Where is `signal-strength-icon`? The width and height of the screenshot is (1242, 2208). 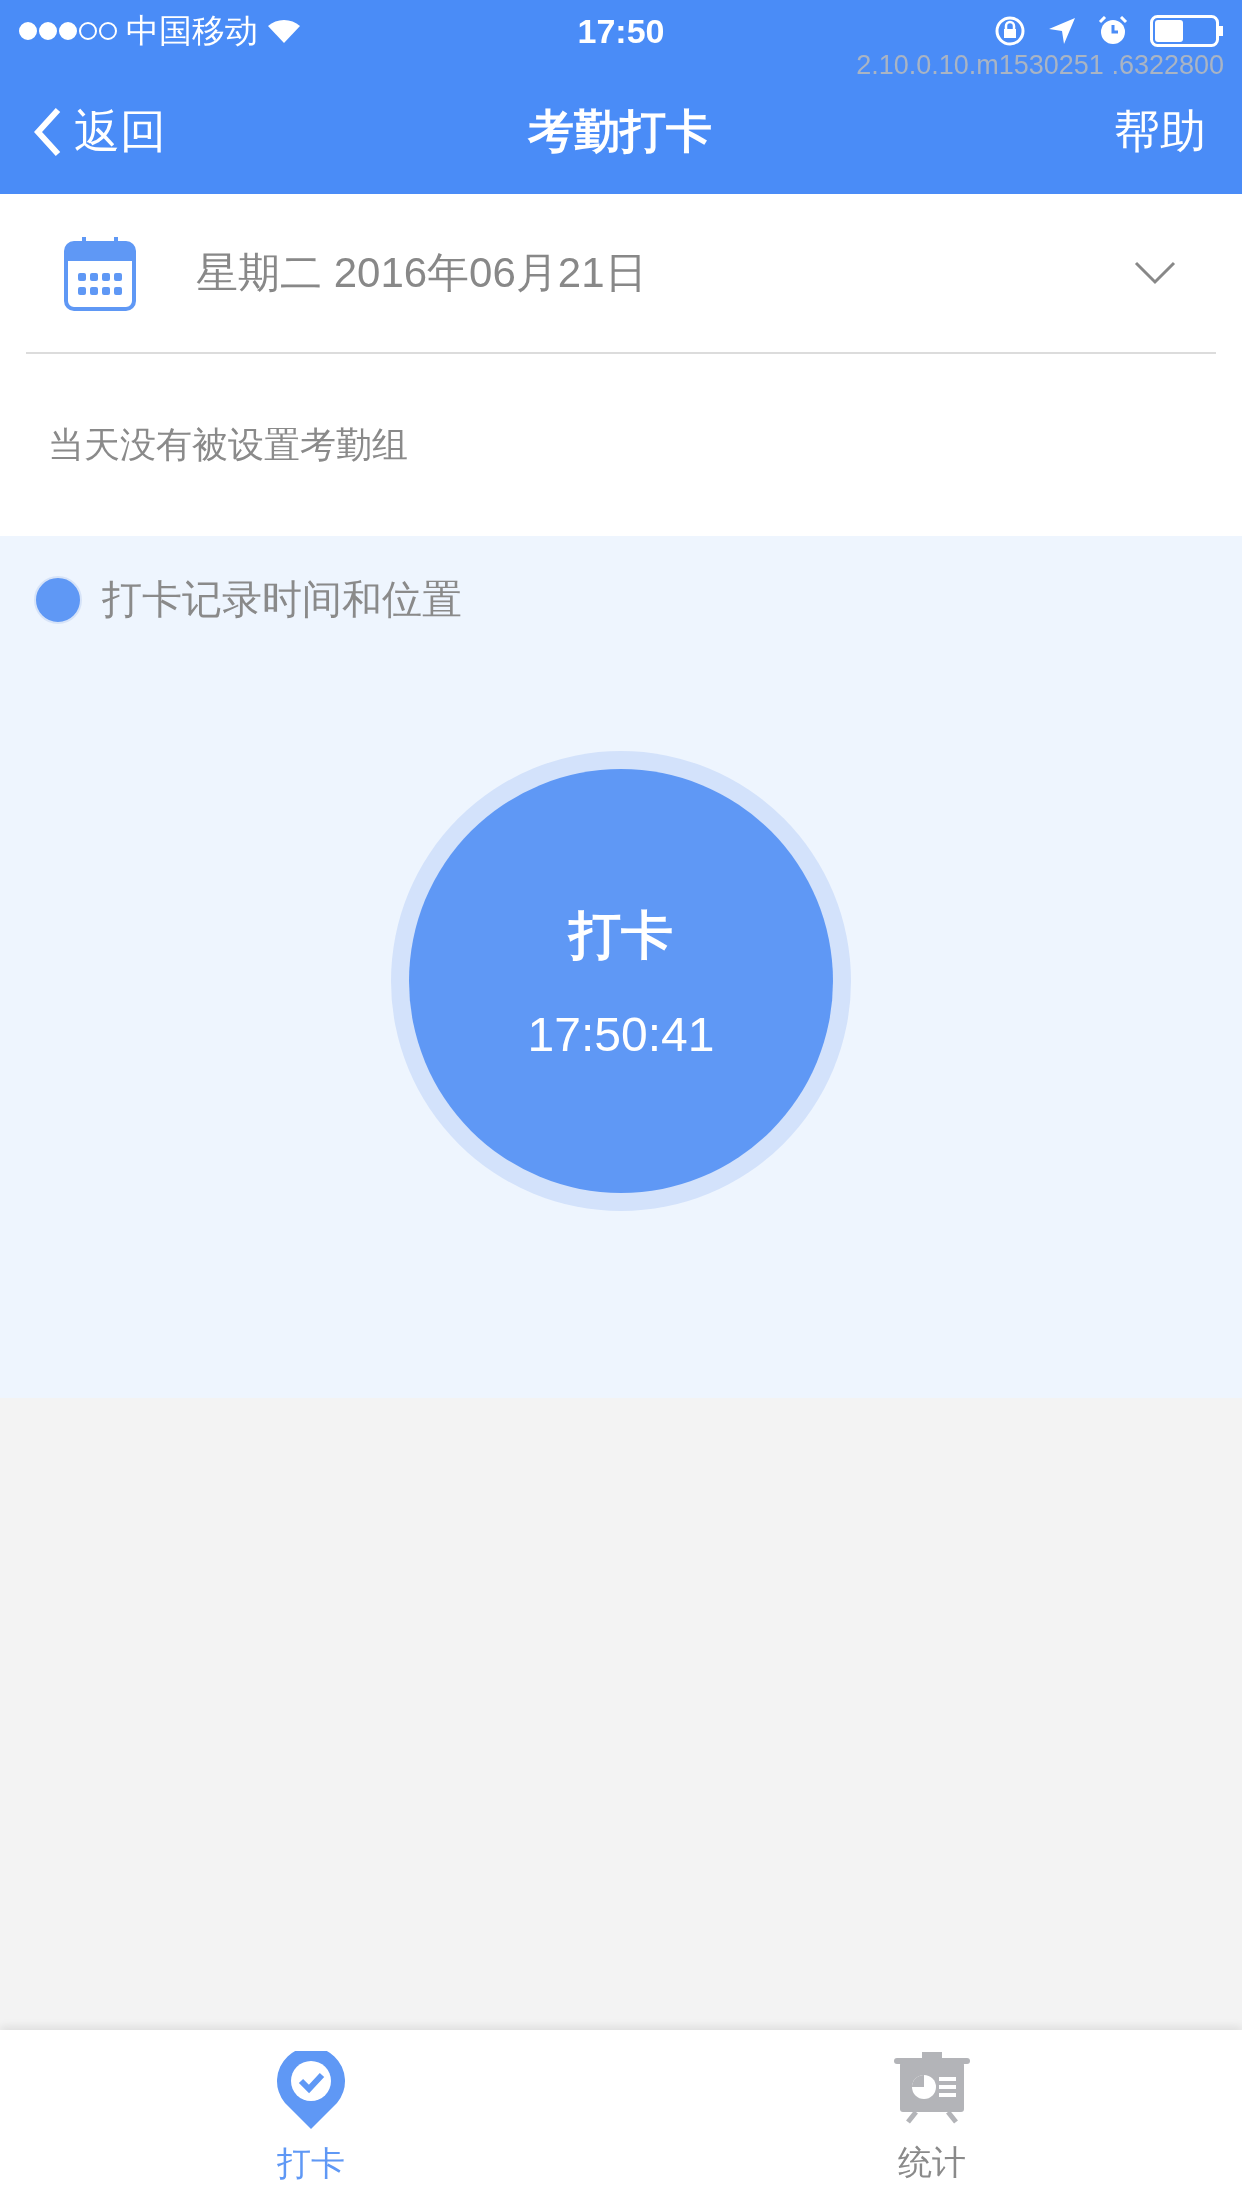 signal-strength-icon is located at coordinates (68, 31).